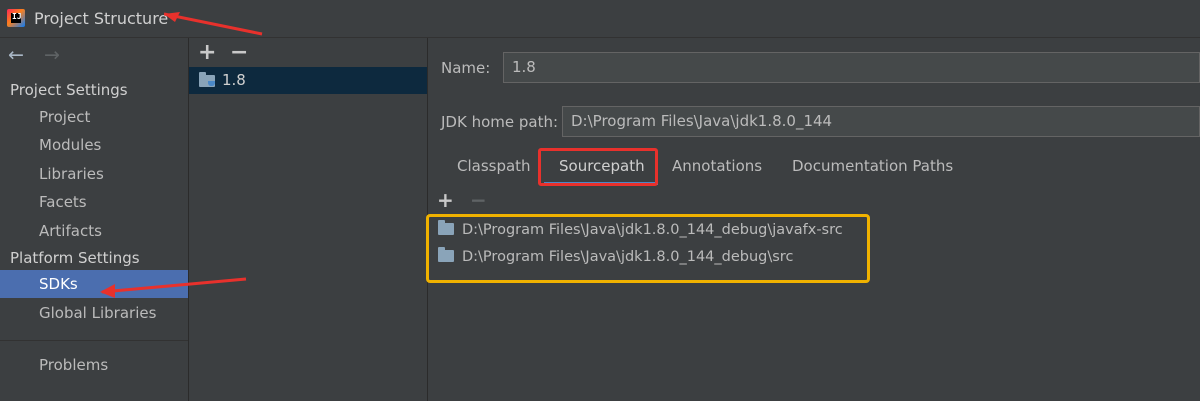  I want to click on sdk-item-label: 1.8, so click(234, 80).